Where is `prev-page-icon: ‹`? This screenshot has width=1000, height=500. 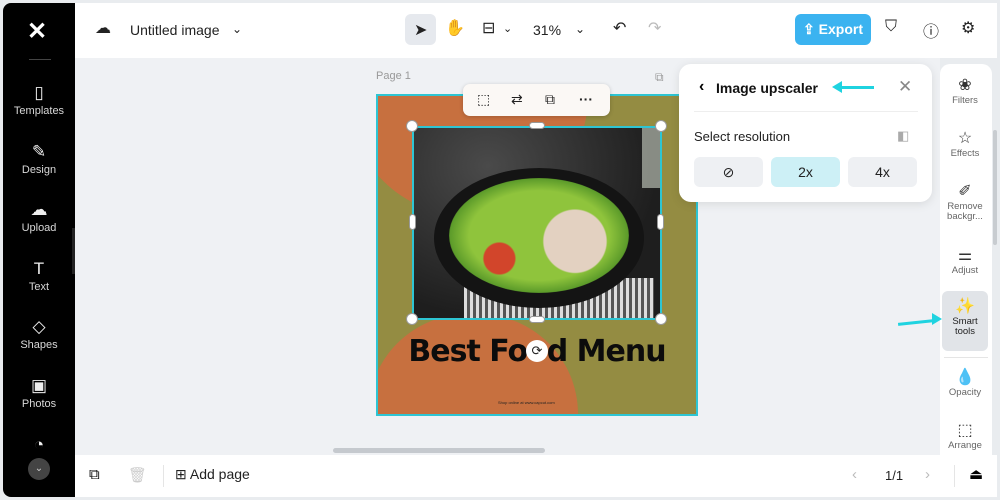 prev-page-icon: ‹ is located at coordinates (854, 474).